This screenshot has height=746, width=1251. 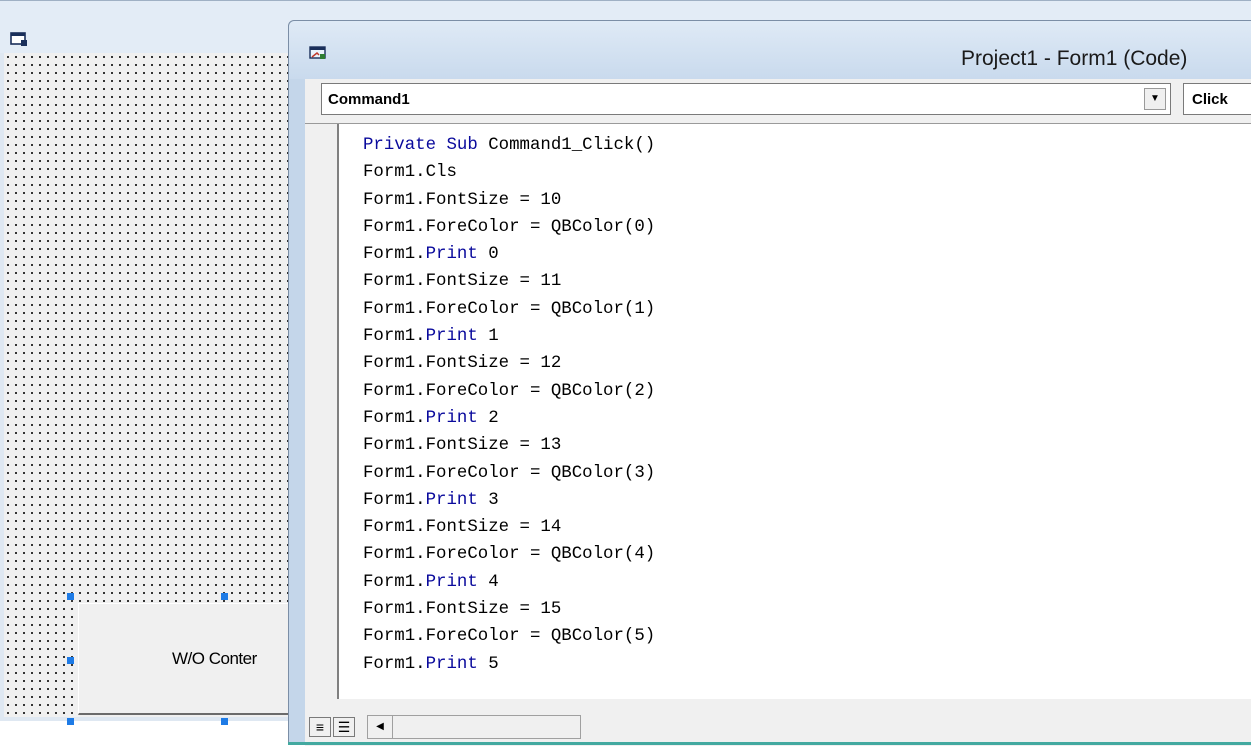 I want to click on code-text: 1, so click(x=488, y=337).